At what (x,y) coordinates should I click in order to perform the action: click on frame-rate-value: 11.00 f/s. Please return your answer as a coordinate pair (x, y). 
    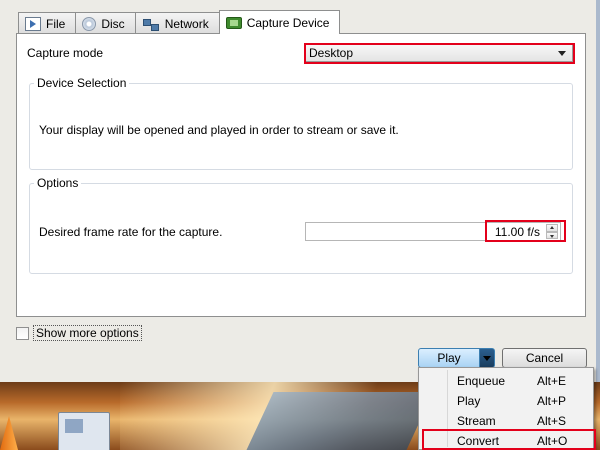
    Looking at the image, I should click on (517, 232).